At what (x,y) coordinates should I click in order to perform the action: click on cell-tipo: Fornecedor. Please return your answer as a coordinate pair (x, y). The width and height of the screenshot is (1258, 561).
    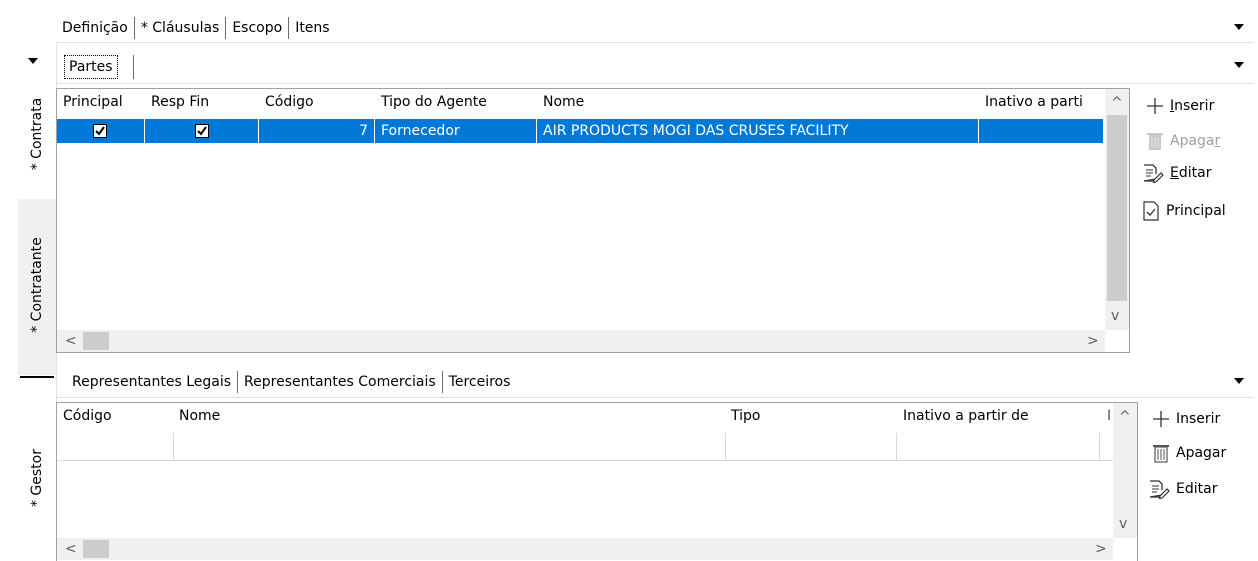
    Looking at the image, I should click on (456, 131).